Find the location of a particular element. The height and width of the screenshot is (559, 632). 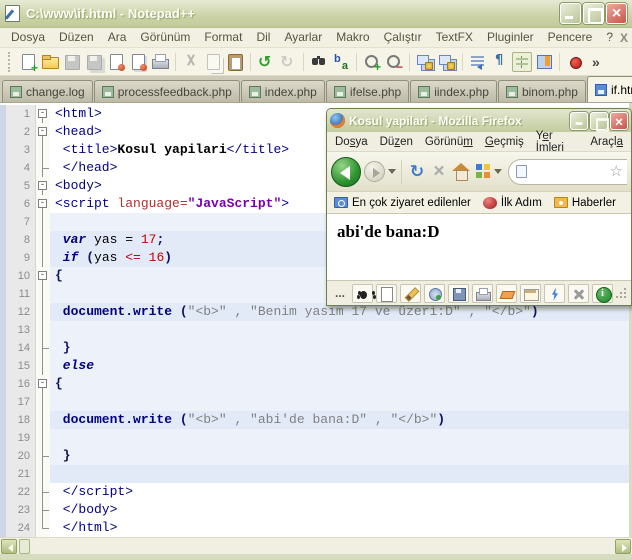

menu-ayarlar: Ayarlar is located at coordinates (303, 37).